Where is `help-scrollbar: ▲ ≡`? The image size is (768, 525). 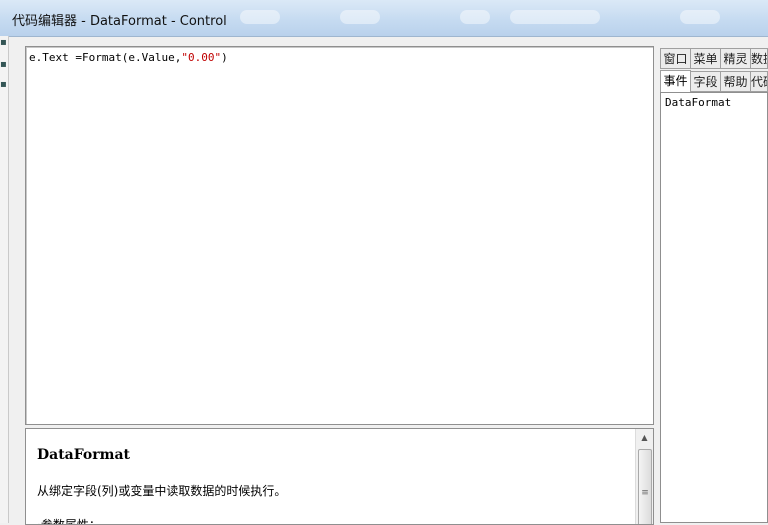
help-scrollbar: ▲ ≡ is located at coordinates (644, 476).